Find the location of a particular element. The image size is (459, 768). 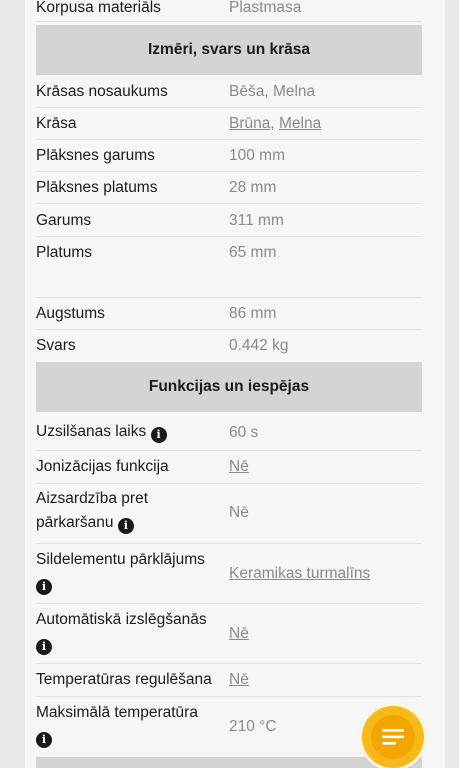

spec-label-text: Automātiskā izslēgšanās is located at coordinates (121, 619).